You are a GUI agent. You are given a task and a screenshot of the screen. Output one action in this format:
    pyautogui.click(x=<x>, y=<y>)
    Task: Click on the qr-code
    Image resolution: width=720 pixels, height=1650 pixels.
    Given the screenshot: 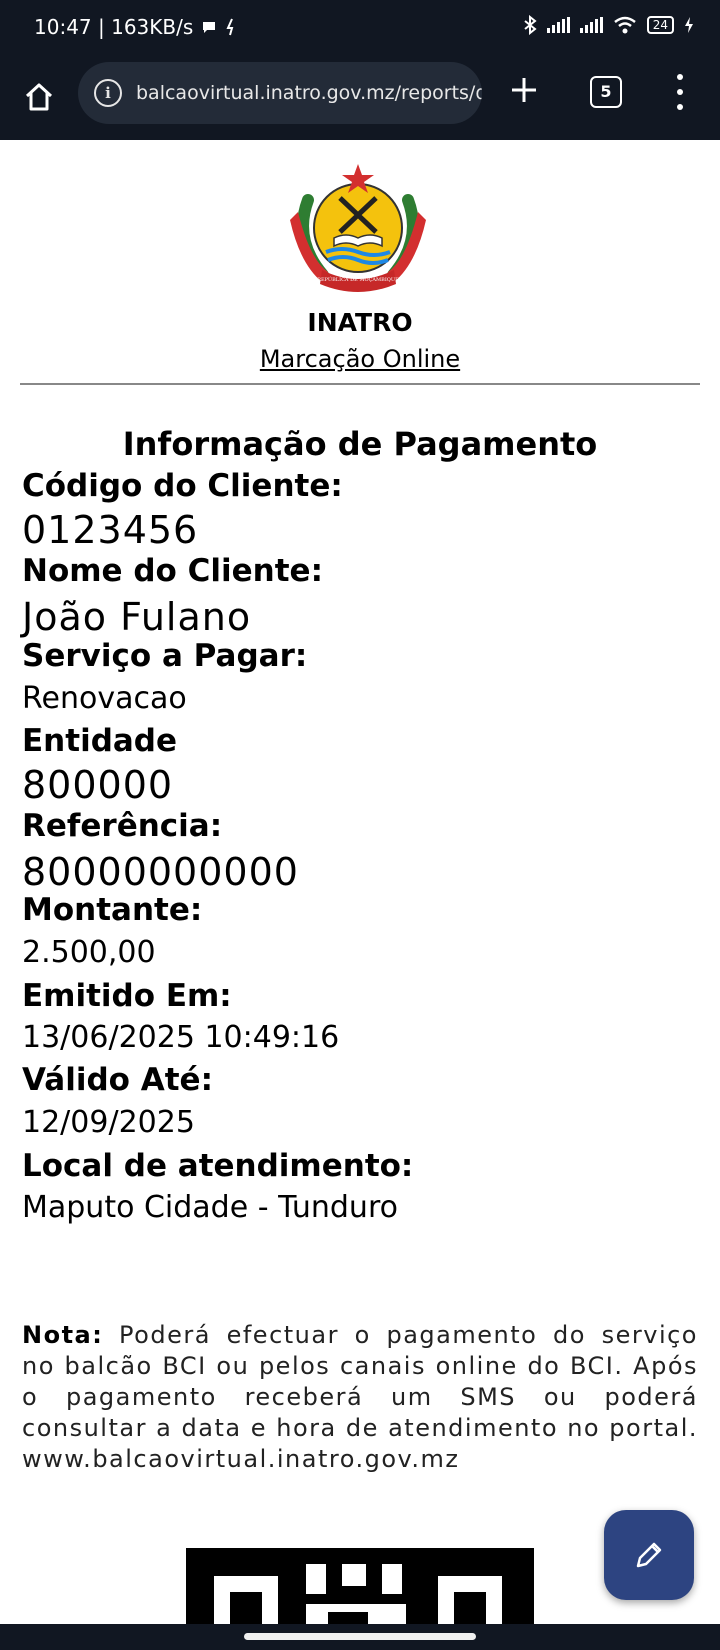 What is the action you would take?
    pyautogui.click(x=360, y=1588)
    